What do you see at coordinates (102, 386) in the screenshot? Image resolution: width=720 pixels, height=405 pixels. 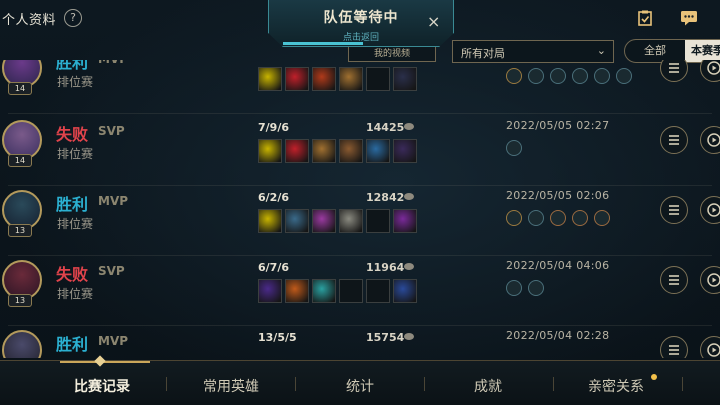 I see `tab-match-history: 比赛记录` at bounding box center [102, 386].